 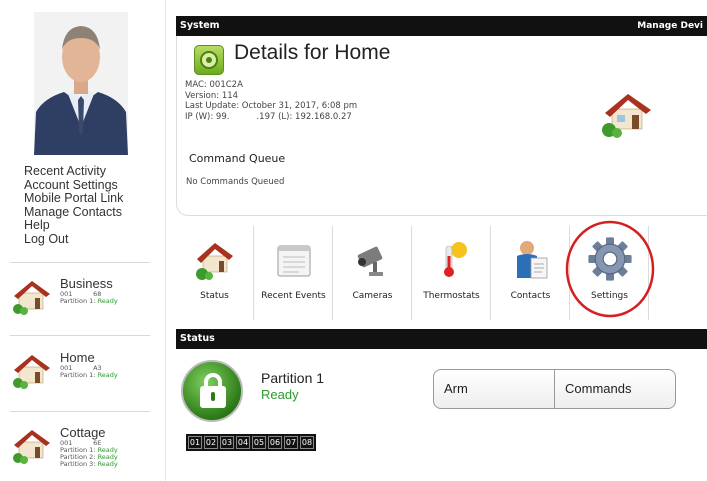 I want to click on toolbar-label: Contacts, so click(x=530, y=296).